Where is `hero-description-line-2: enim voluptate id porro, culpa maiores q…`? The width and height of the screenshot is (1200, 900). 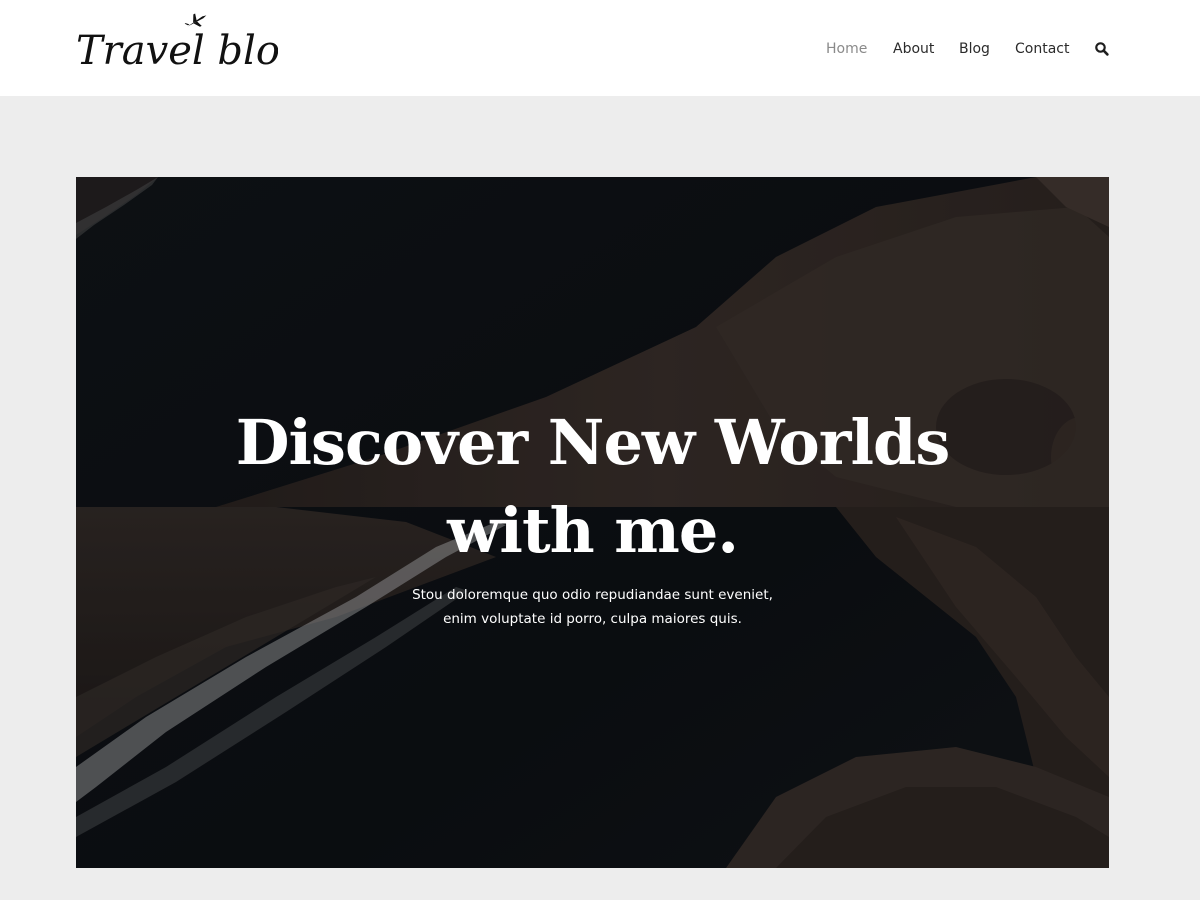
hero-description-line-2: enim voluptate id porro, culpa maiores q… is located at coordinates (592, 619).